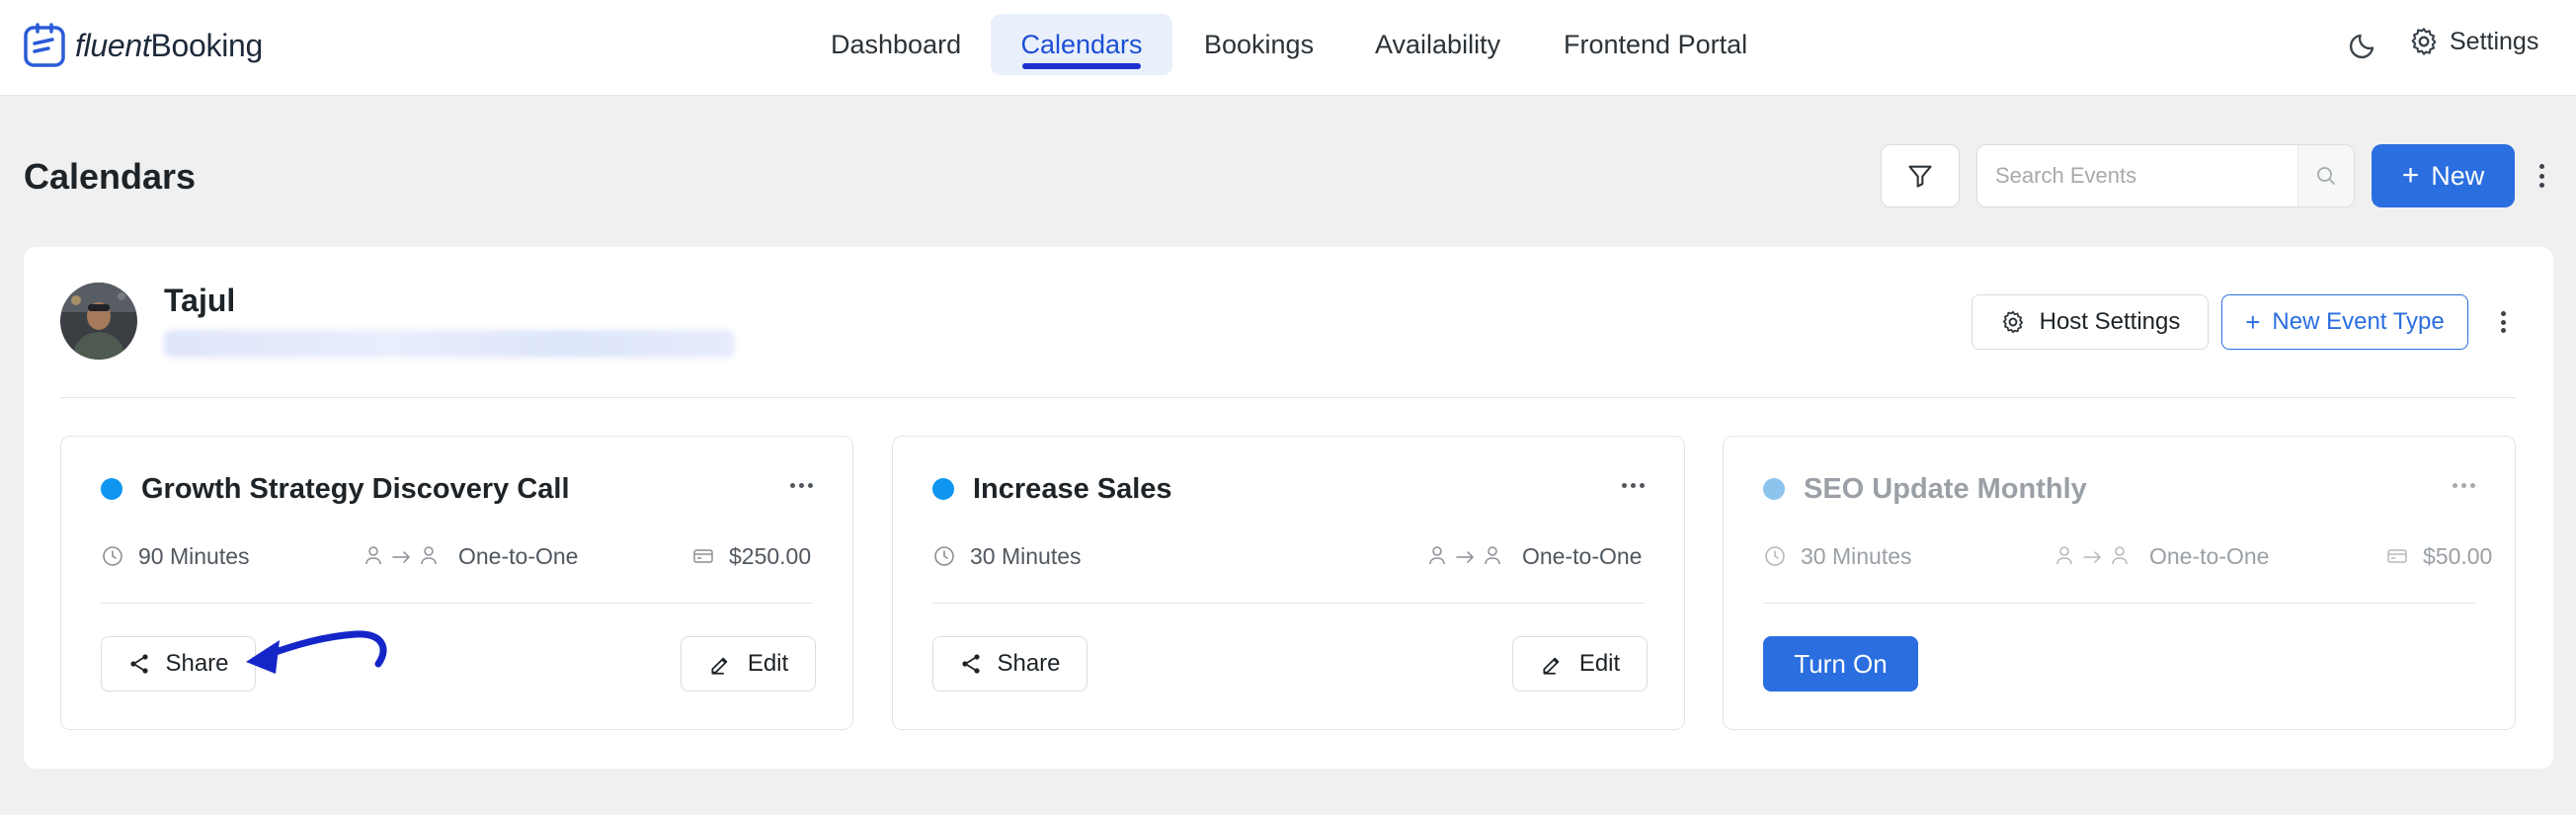  I want to click on event-title: Increase Sales, so click(1072, 489).